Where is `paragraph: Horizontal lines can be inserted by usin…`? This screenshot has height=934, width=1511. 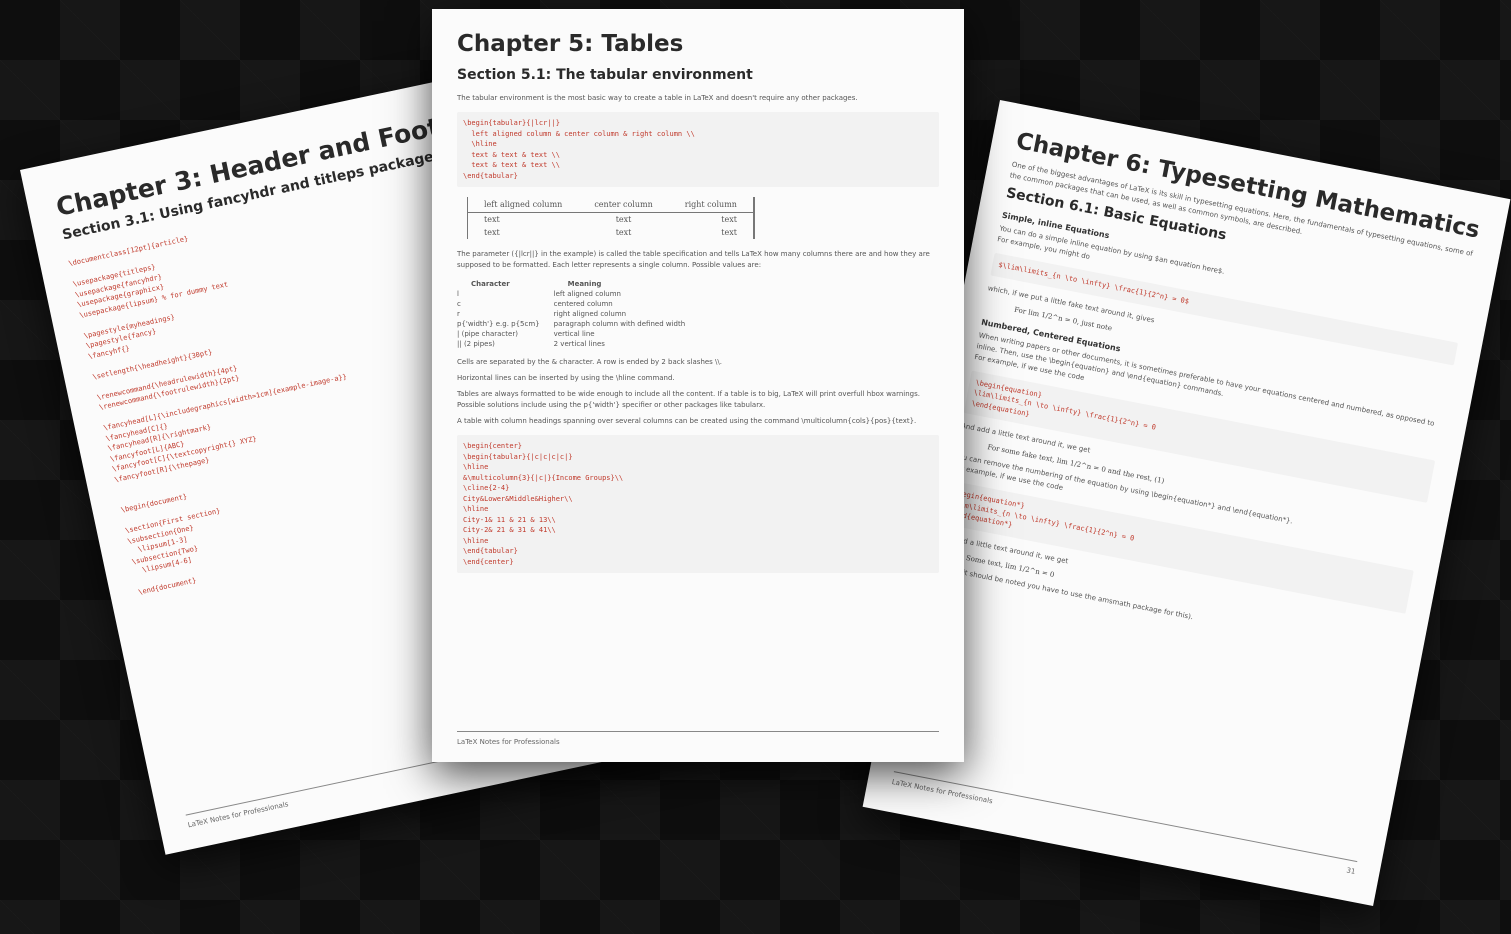 paragraph: Horizontal lines can be inserted by usin… is located at coordinates (566, 378).